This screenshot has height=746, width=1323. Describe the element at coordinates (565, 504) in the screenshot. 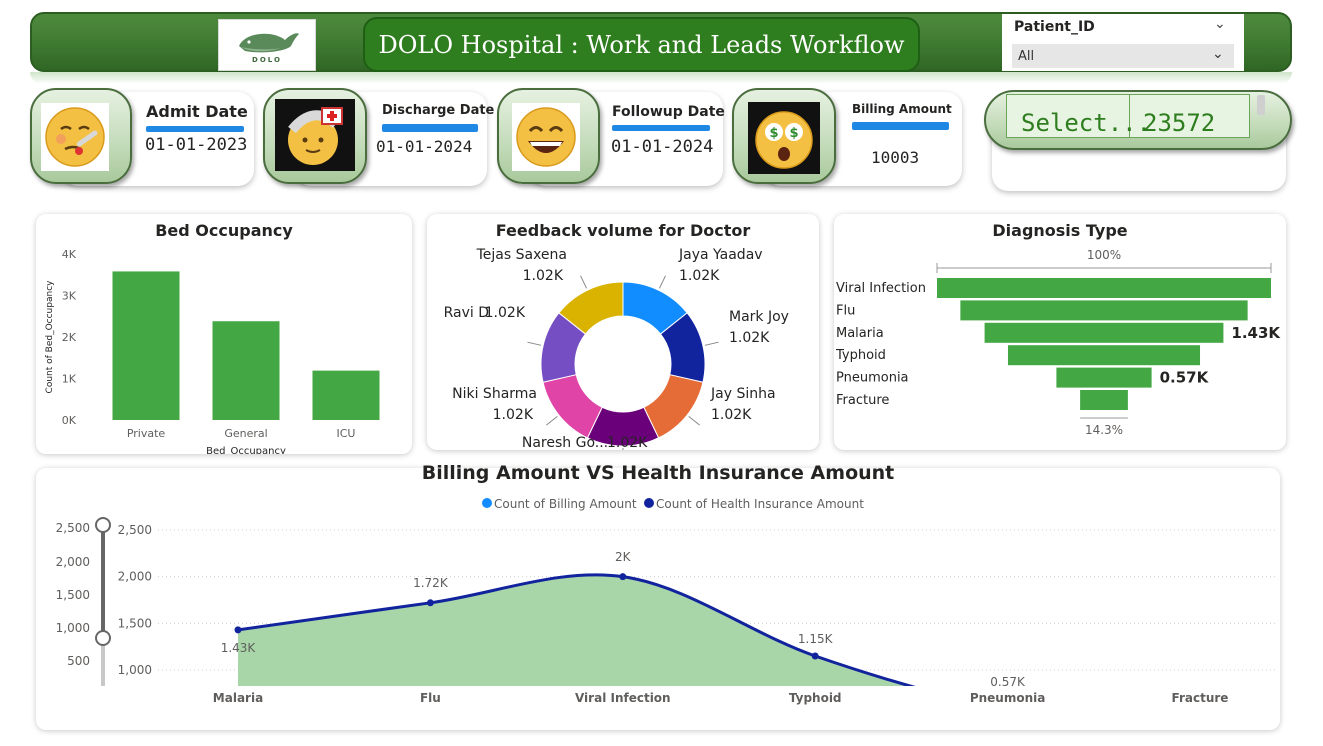

I see `legend-label: Count of Billing Amount` at that location.